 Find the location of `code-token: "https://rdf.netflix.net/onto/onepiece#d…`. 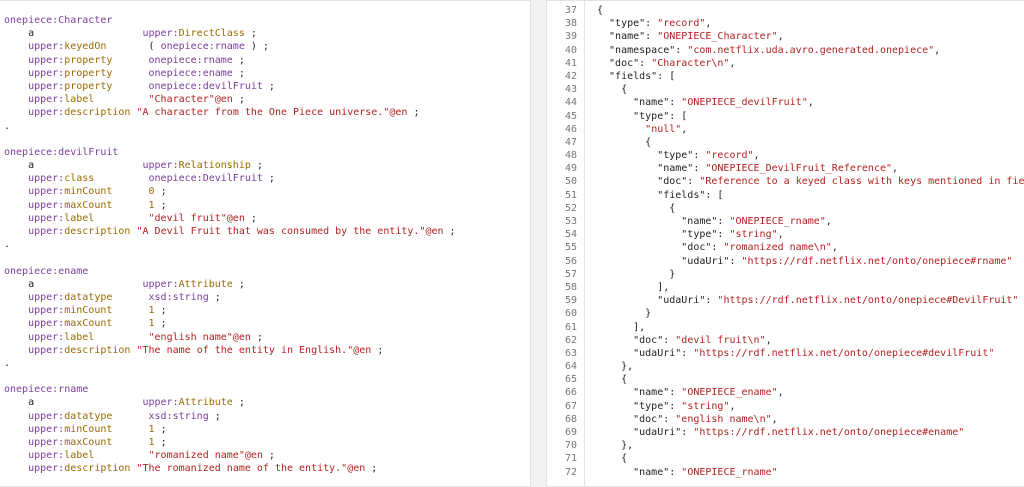

code-token: "https://rdf.netflix.net/onto/onepiece#d… is located at coordinates (844, 353).